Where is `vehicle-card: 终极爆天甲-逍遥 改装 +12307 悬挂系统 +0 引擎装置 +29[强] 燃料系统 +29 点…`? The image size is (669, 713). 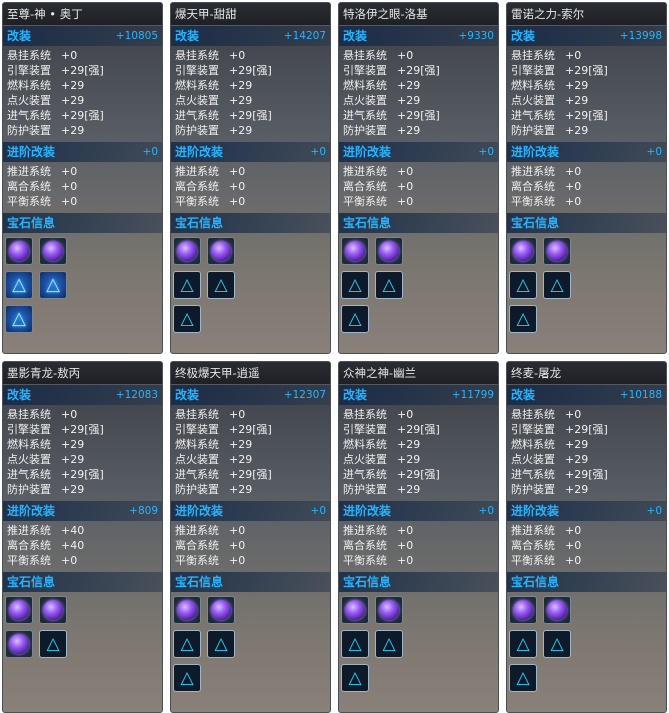 vehicle-card: 终极爆天甲-逍遥 改装 +12307 悬挂系统 +0 引擎装置 +29[强] 燃料系统 +29 点… is located at coordinates (250, 537).